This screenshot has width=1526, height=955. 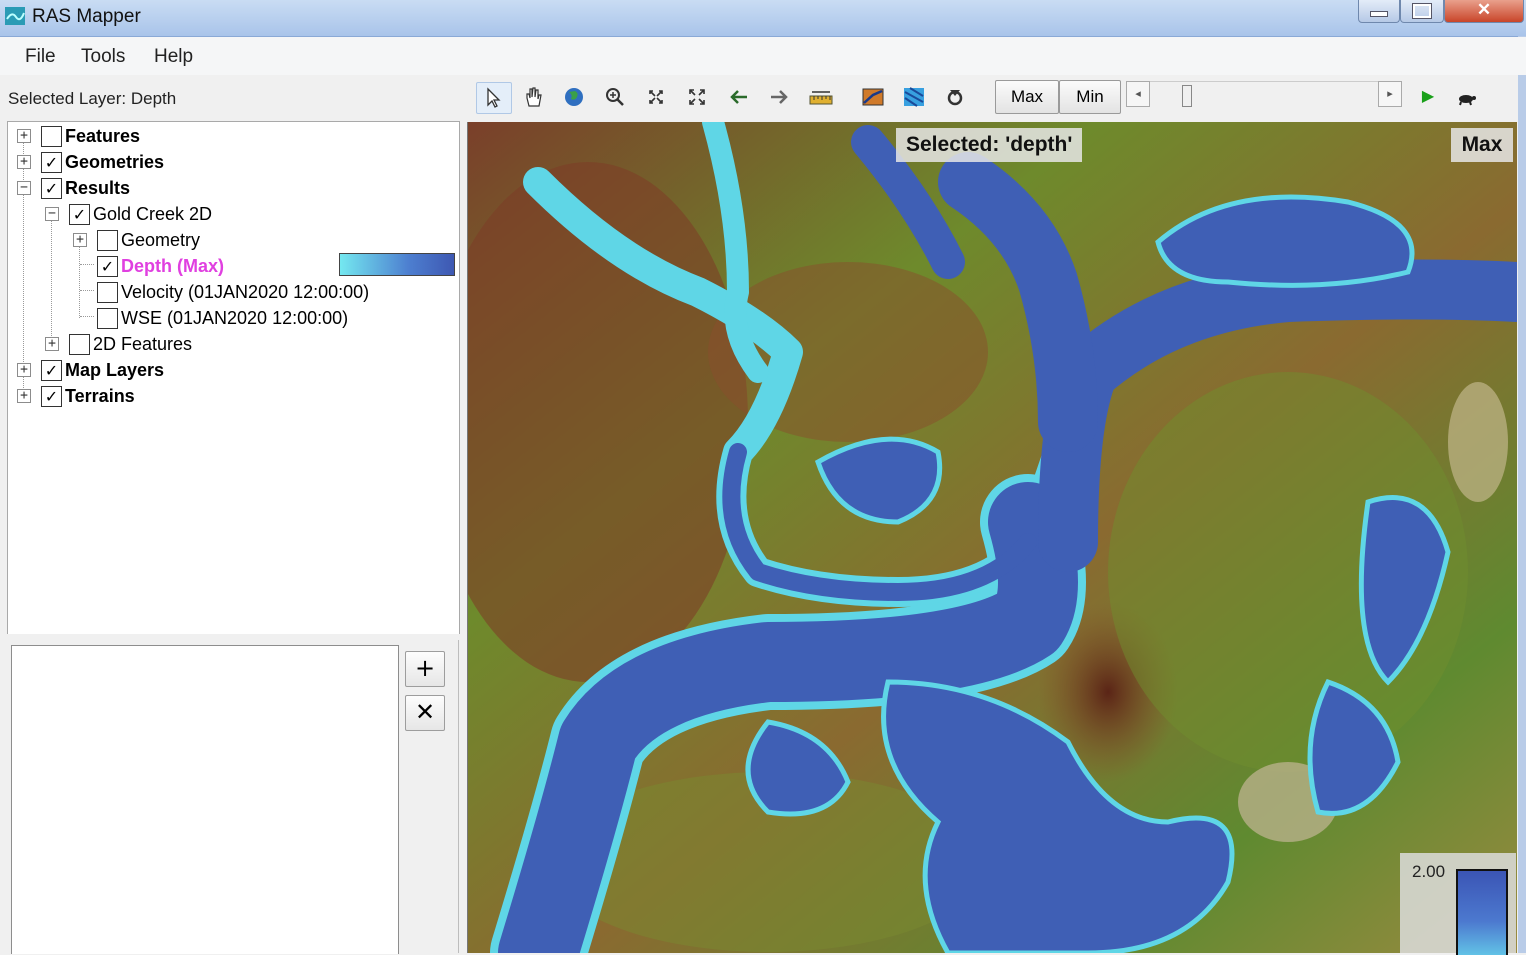 What do you see at coordinates (173, 57) in the screenshot?
I see `menu-help: Help` at bounding box center [173, 57].